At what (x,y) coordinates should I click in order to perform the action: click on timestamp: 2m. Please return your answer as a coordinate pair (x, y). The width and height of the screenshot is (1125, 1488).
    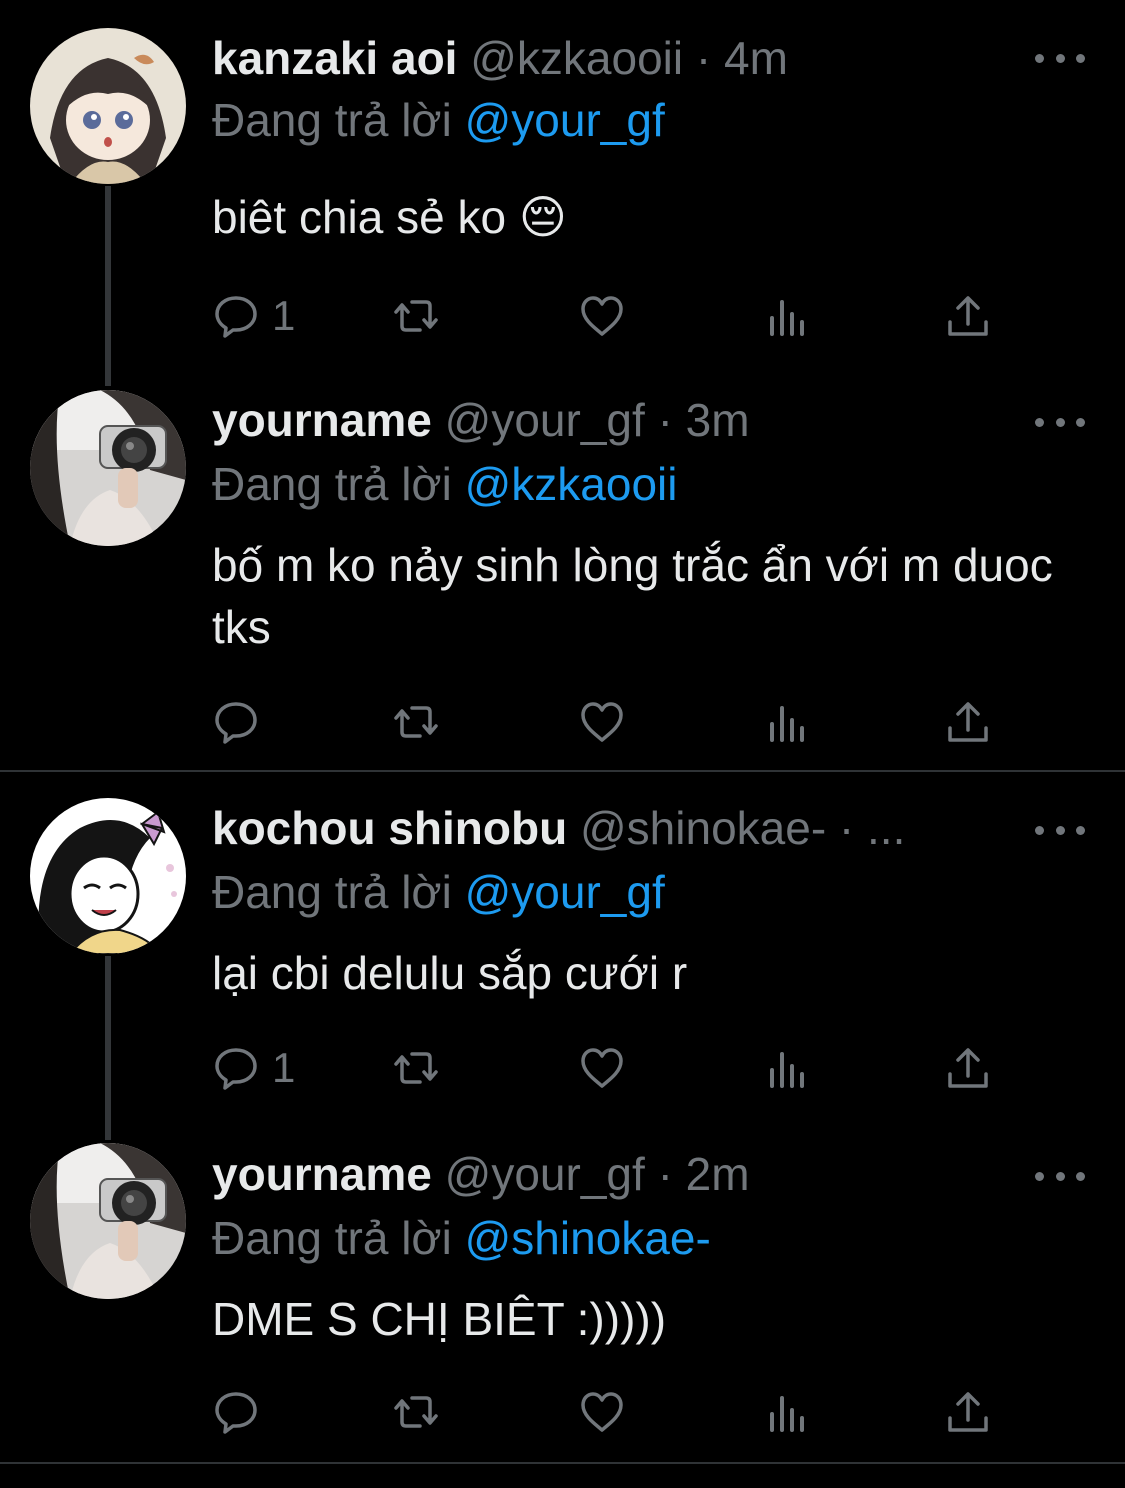
    Looking at the image, I should click on (718, 1174).